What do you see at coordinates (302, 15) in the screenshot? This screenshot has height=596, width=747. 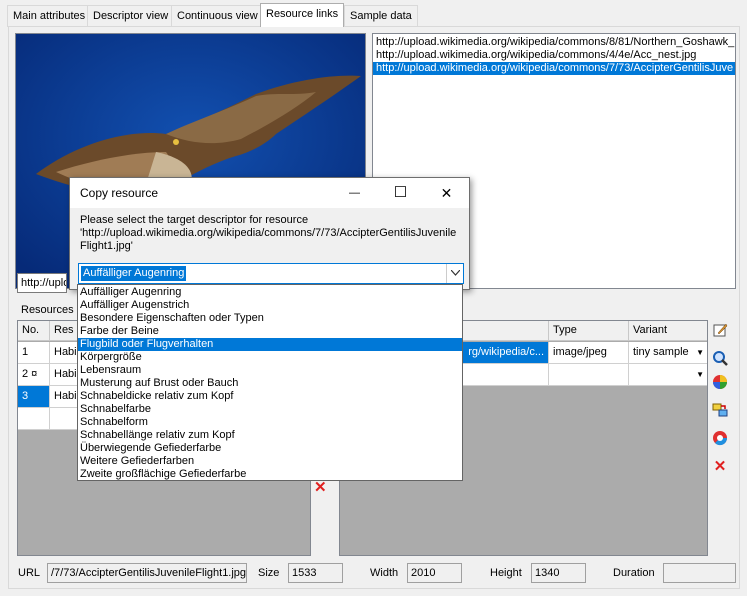 I see `tab-resource-links: Resource links` at bounding box center [302, 15].